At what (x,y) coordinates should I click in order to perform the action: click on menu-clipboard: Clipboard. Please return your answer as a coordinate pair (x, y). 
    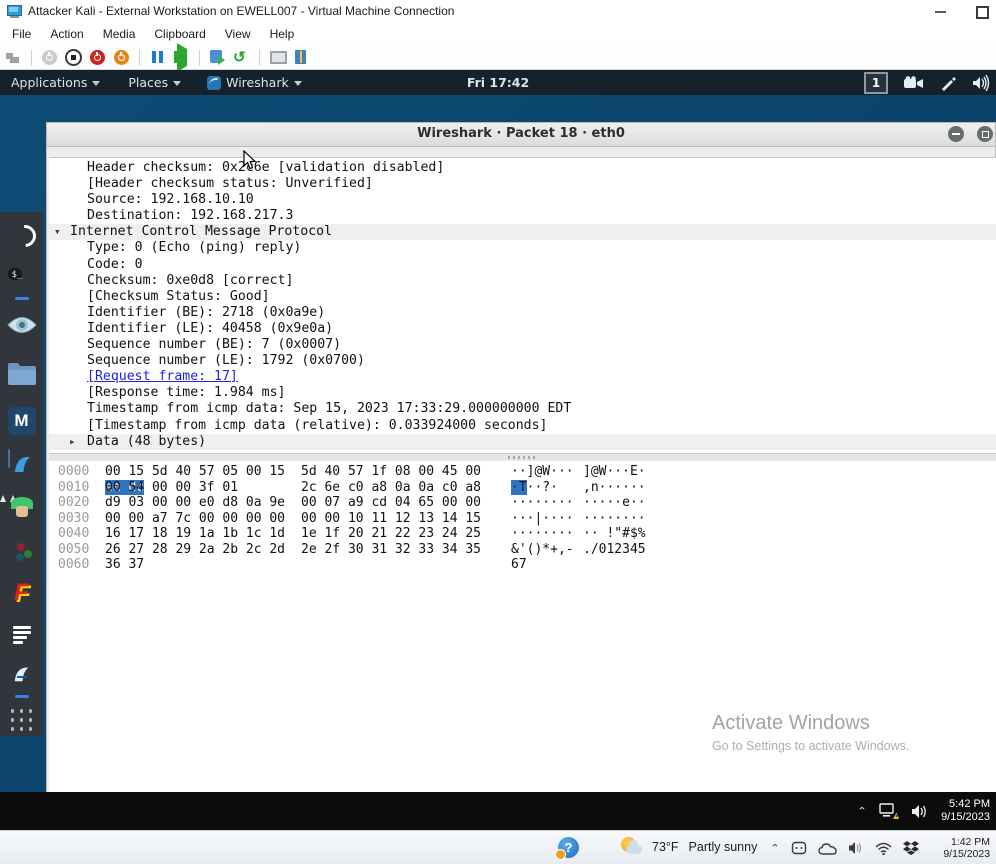
    Looking at the image, I should click on (179, 34).